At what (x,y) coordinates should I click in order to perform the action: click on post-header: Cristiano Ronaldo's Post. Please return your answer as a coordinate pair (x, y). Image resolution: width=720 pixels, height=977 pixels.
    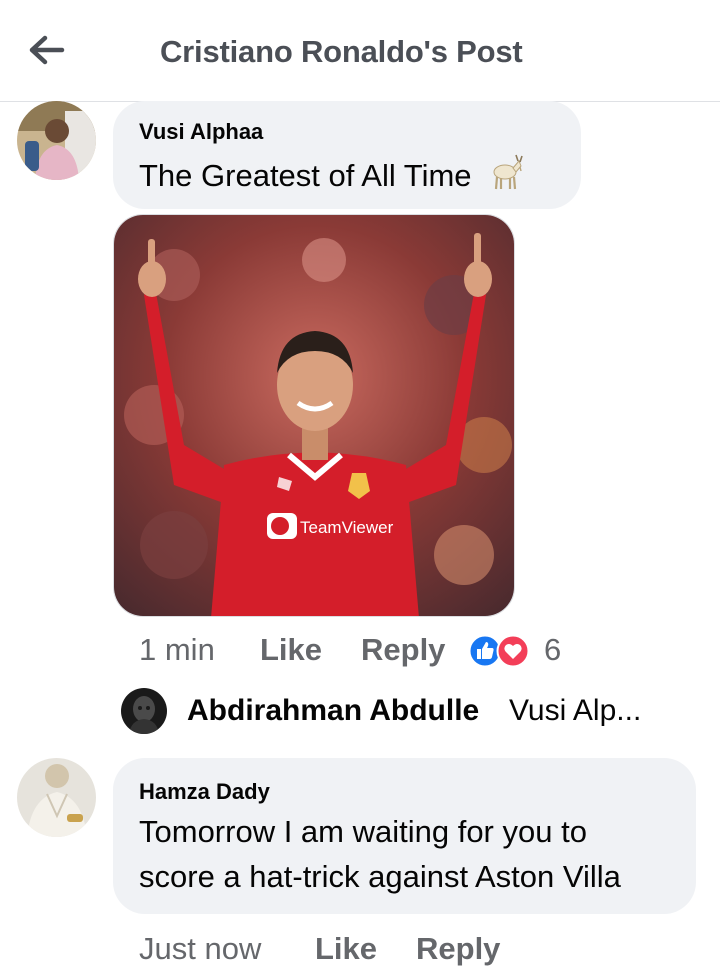
    Looking at the image, I should click on (360, 51).